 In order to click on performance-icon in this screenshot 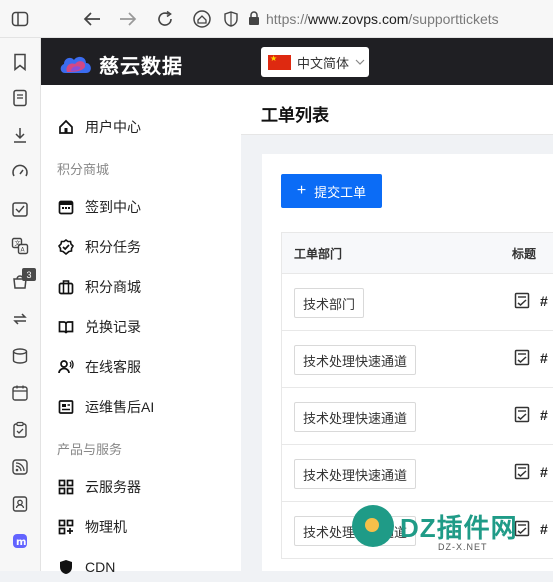, I will do `click(20, 172)`.